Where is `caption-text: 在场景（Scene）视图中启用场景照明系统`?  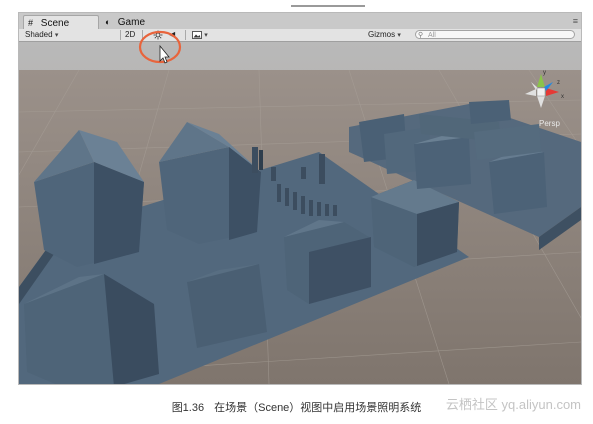 caption-text: 在场景（Scene）视图中启用场景照明系统 is located at coordinates (318, 408).